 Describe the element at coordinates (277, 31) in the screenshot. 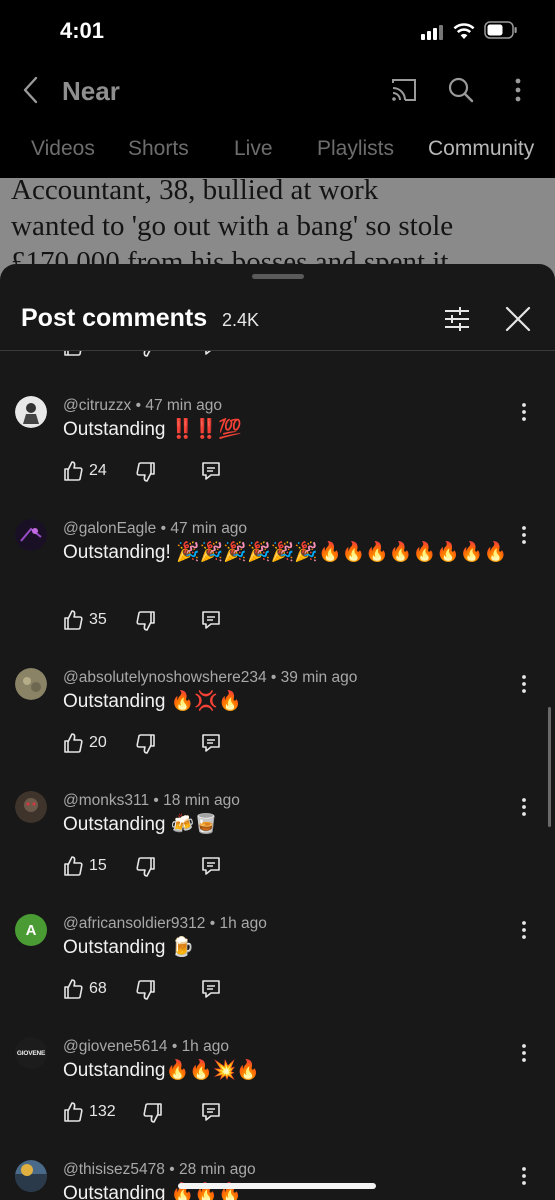

I see `status-bar: 4:01` at that location.